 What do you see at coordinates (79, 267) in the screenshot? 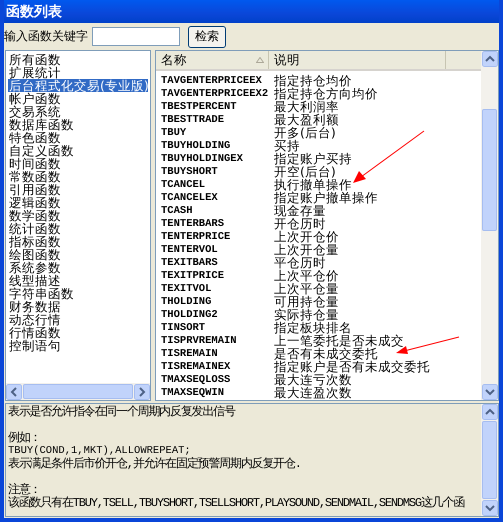
I see `category-item: 系统参数` at bounding box center [79, 267].